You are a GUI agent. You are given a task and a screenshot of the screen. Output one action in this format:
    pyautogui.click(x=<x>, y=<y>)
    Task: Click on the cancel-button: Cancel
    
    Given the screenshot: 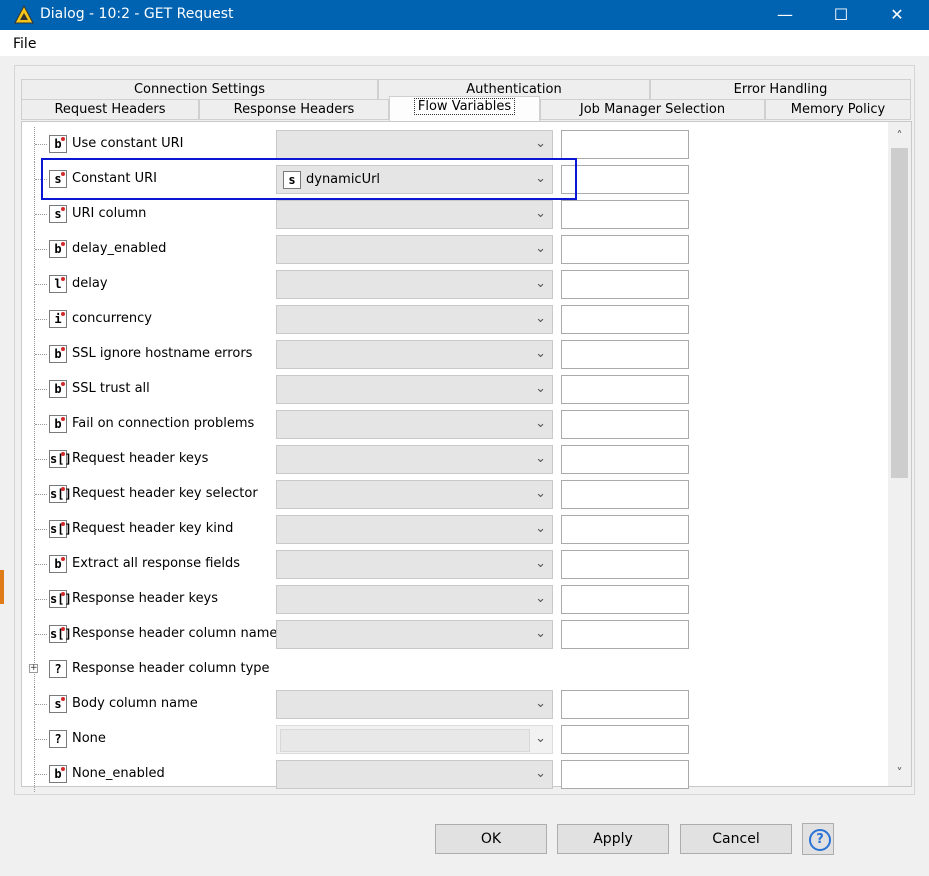 What is the action you would take?
    pyautogui.click(x=736, y=839)
    